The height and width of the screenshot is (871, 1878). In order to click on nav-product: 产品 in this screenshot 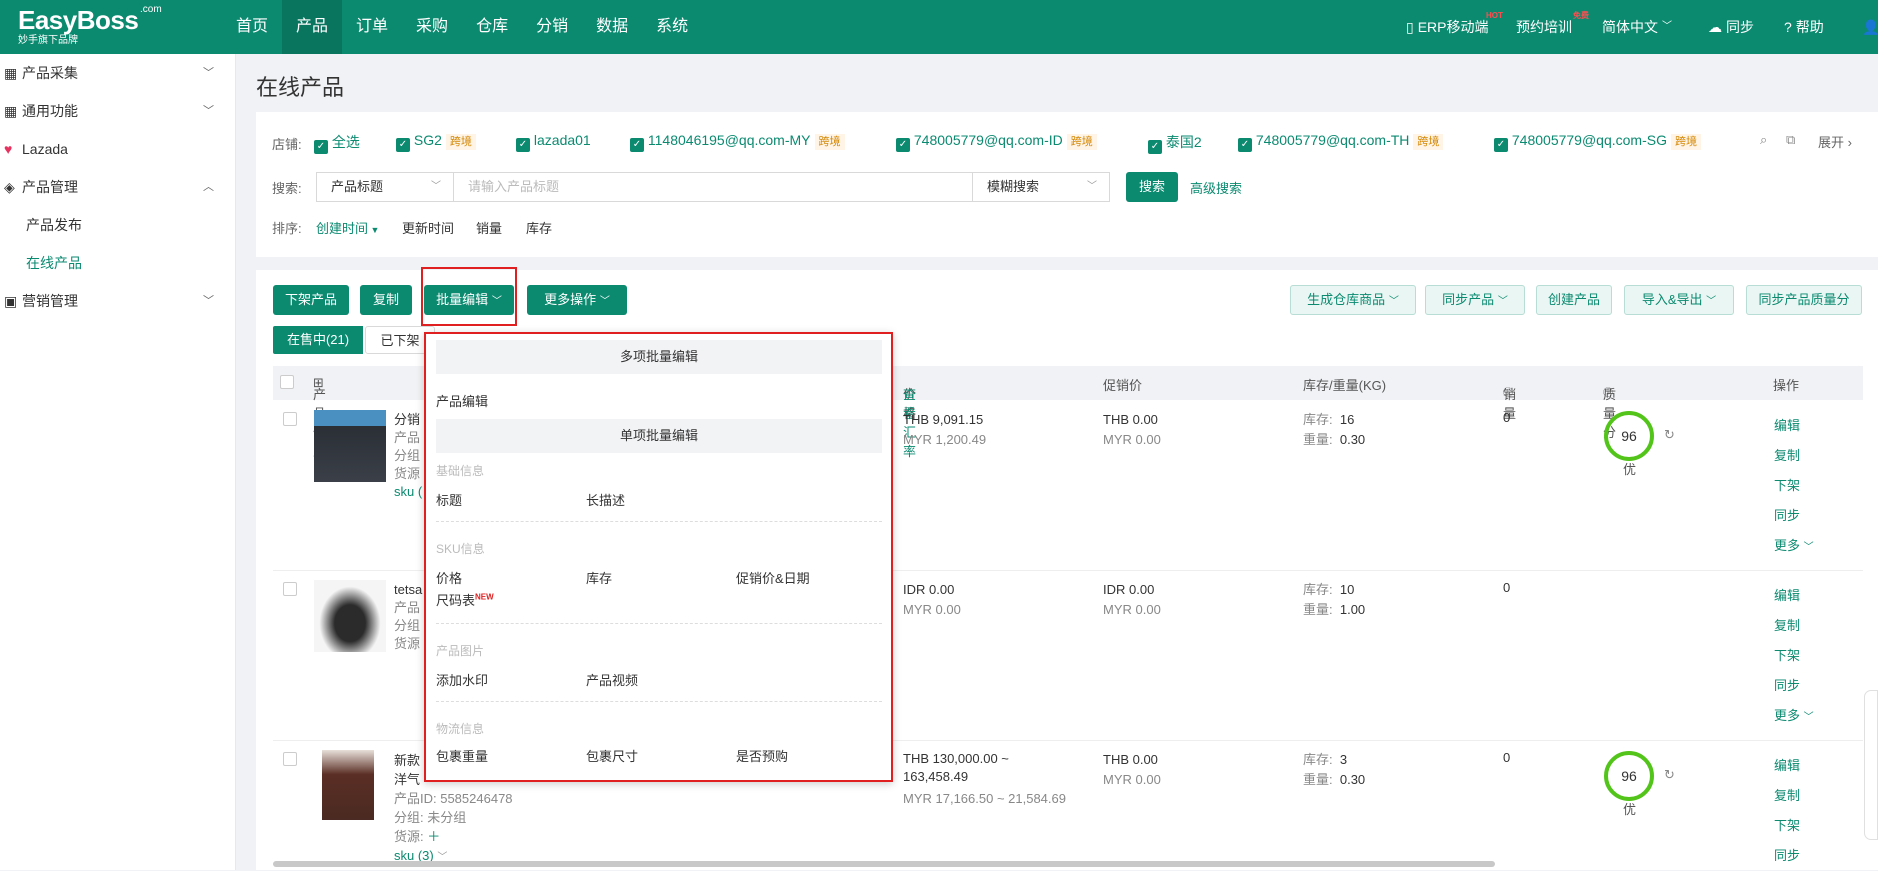, I will do `click(312, 27)`.